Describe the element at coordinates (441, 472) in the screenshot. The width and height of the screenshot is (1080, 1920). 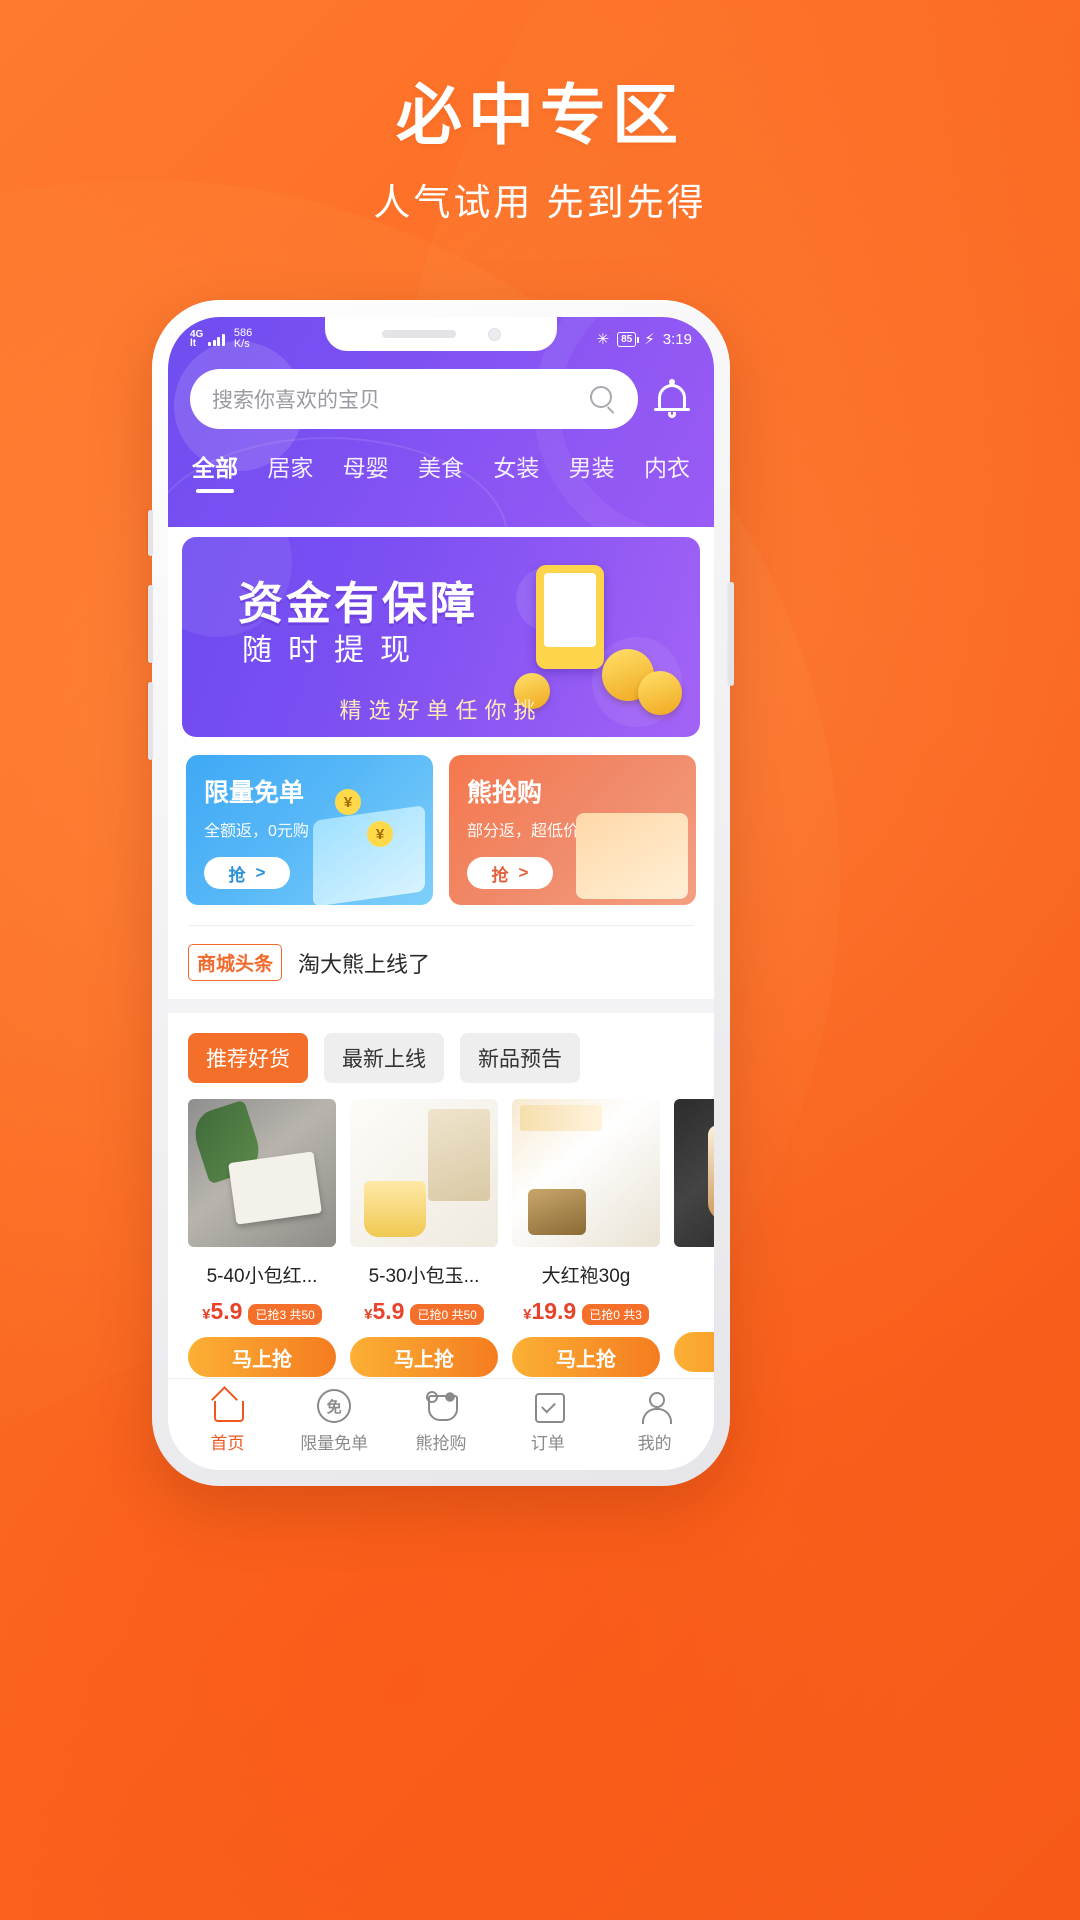
I see `tab-food: 美食` at that location.